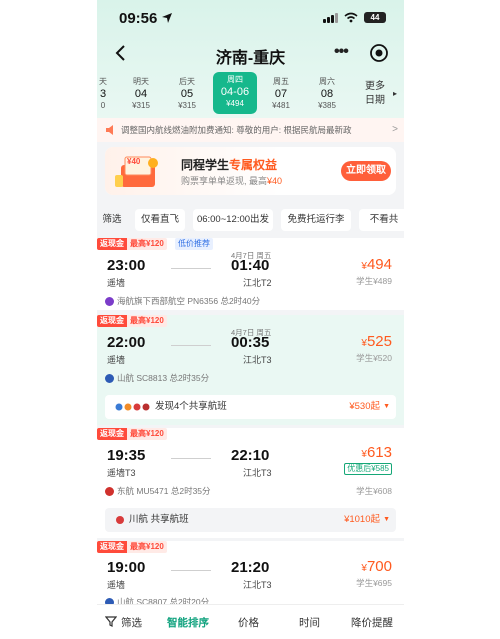 The width and height of the screenshot is (500, 639). What do you see at coordinates (163, 378) in the screenshot?
I see `airline-text: 山航 SC8813 总2时35分` at bounding box center [163, 378].